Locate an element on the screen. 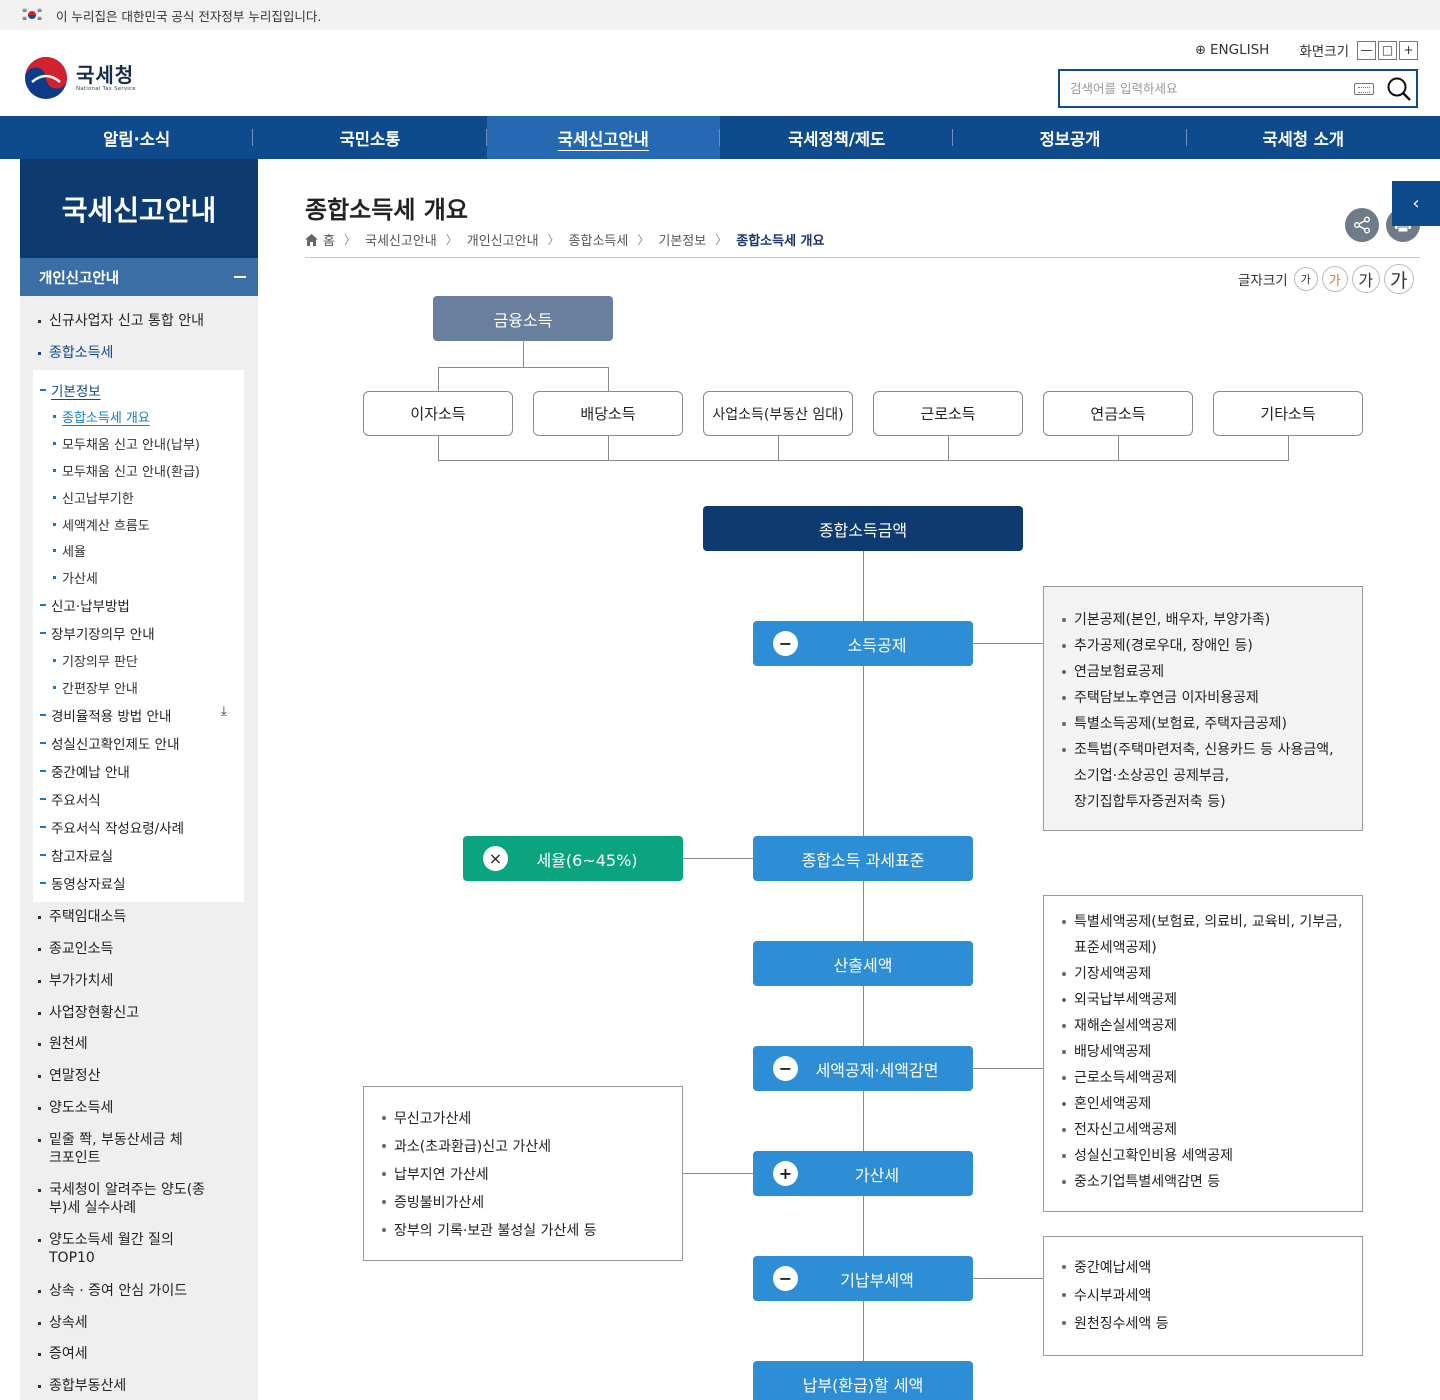  chevron-left-icon: ‹ is located at coordinates (1416, 203).